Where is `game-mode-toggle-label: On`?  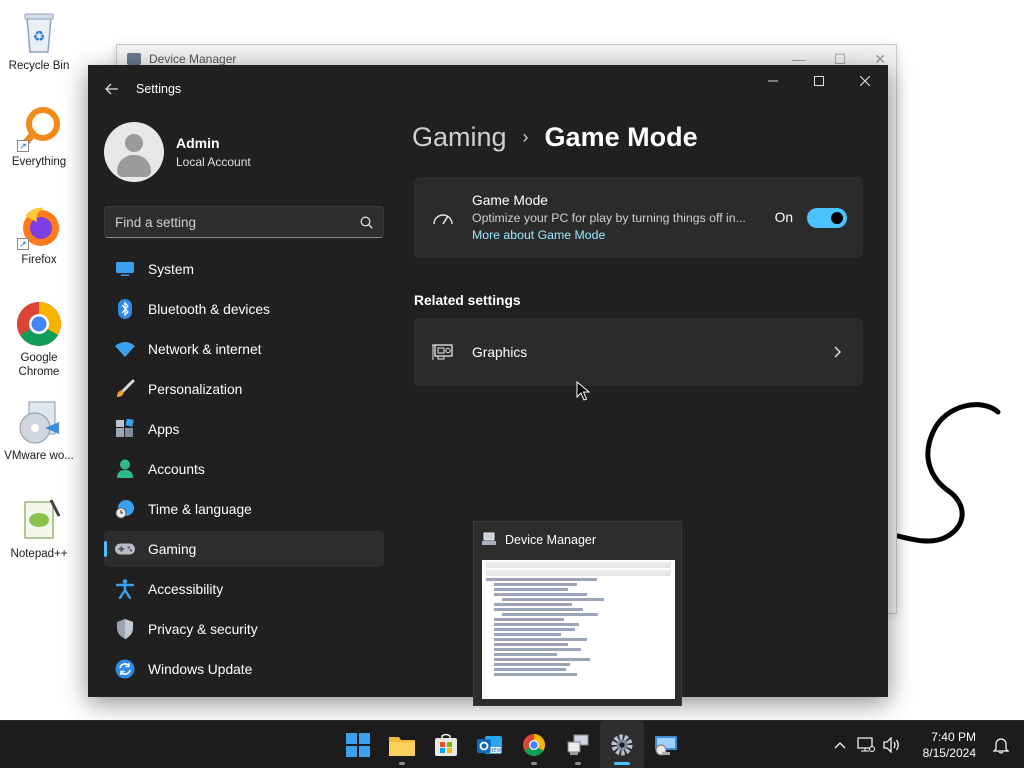 game-mode-toggle-label: On is located at coordinates (783, 217).